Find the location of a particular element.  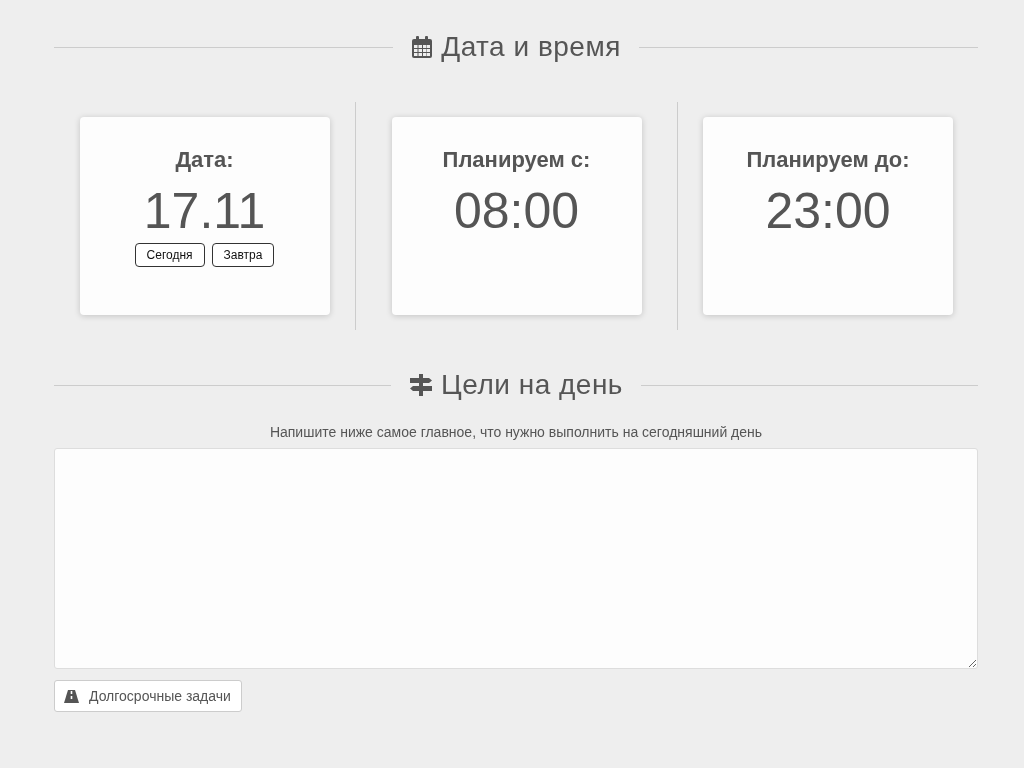

card-label: Планируем с: is located at coordinates (516, 160).